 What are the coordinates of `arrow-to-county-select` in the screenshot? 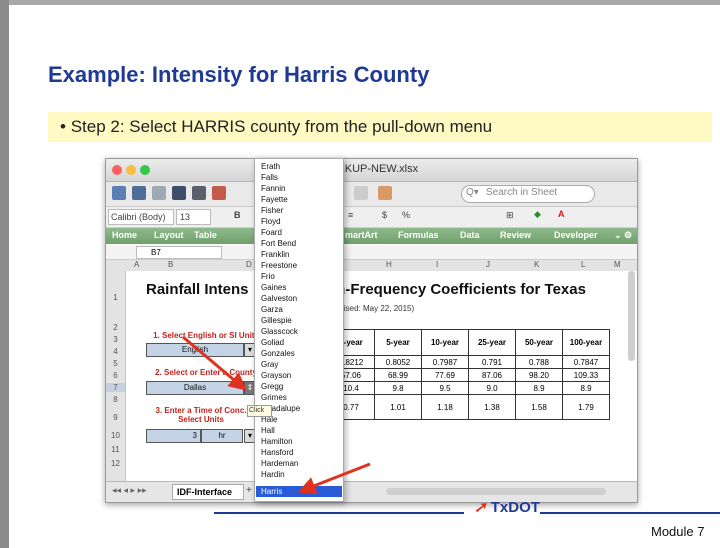 It's located at (214, 363).